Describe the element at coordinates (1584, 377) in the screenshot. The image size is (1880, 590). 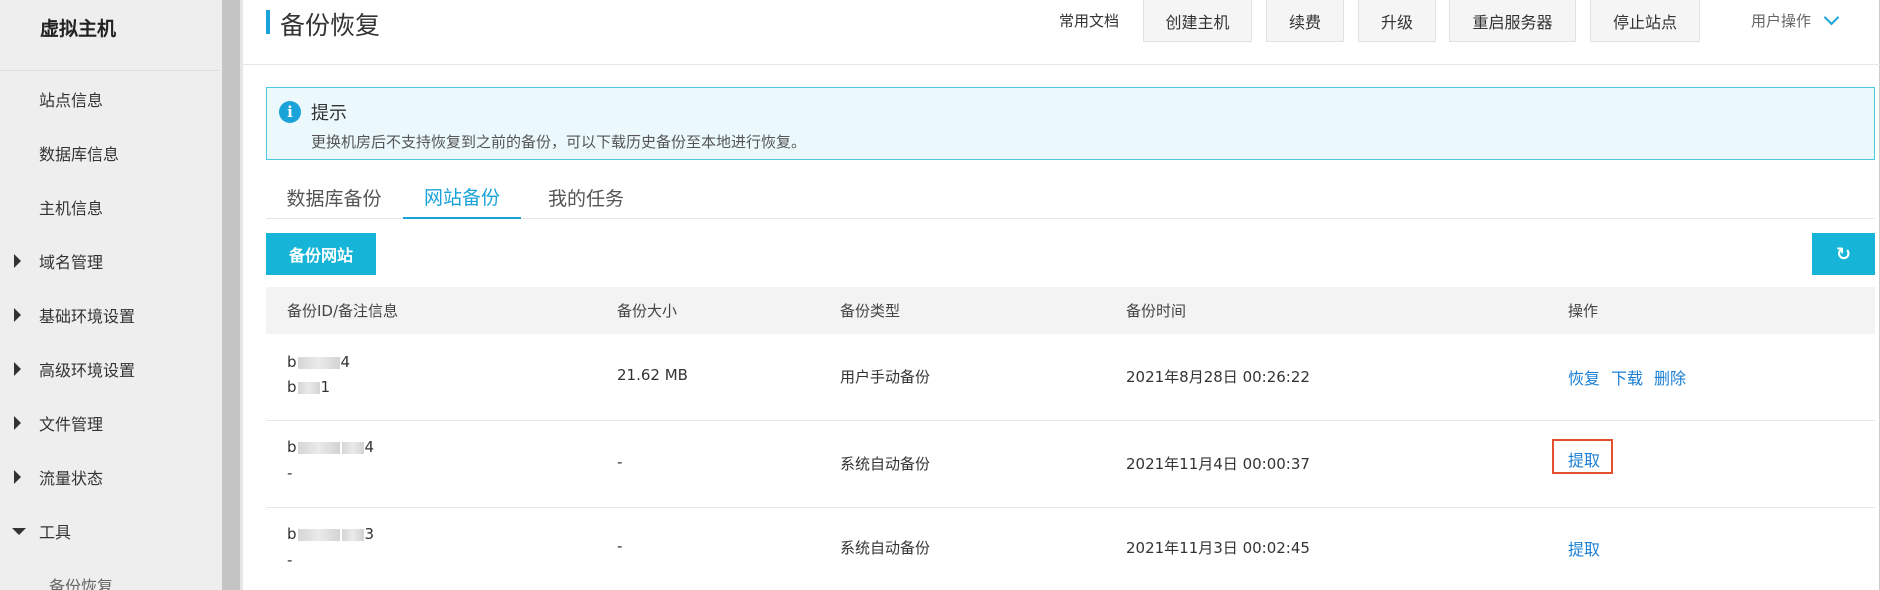
I see `restore-link: 恢复` at that location.